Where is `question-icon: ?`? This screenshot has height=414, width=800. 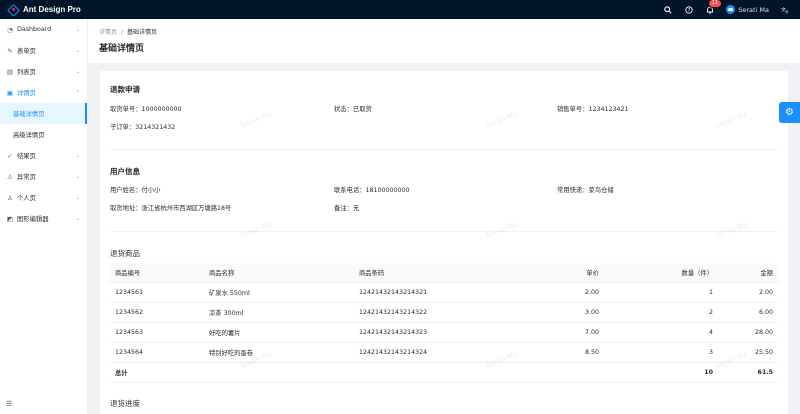
question-icon: ? is located at coordinates (688, 9).